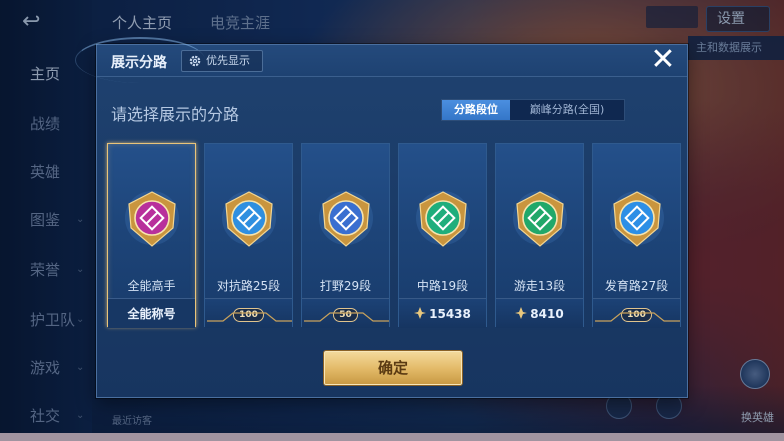 Image resolution: width=784 pixels, height=441 pixels. I want to click on lane-card-mid: 中路19段 15438, so click(442, 235).